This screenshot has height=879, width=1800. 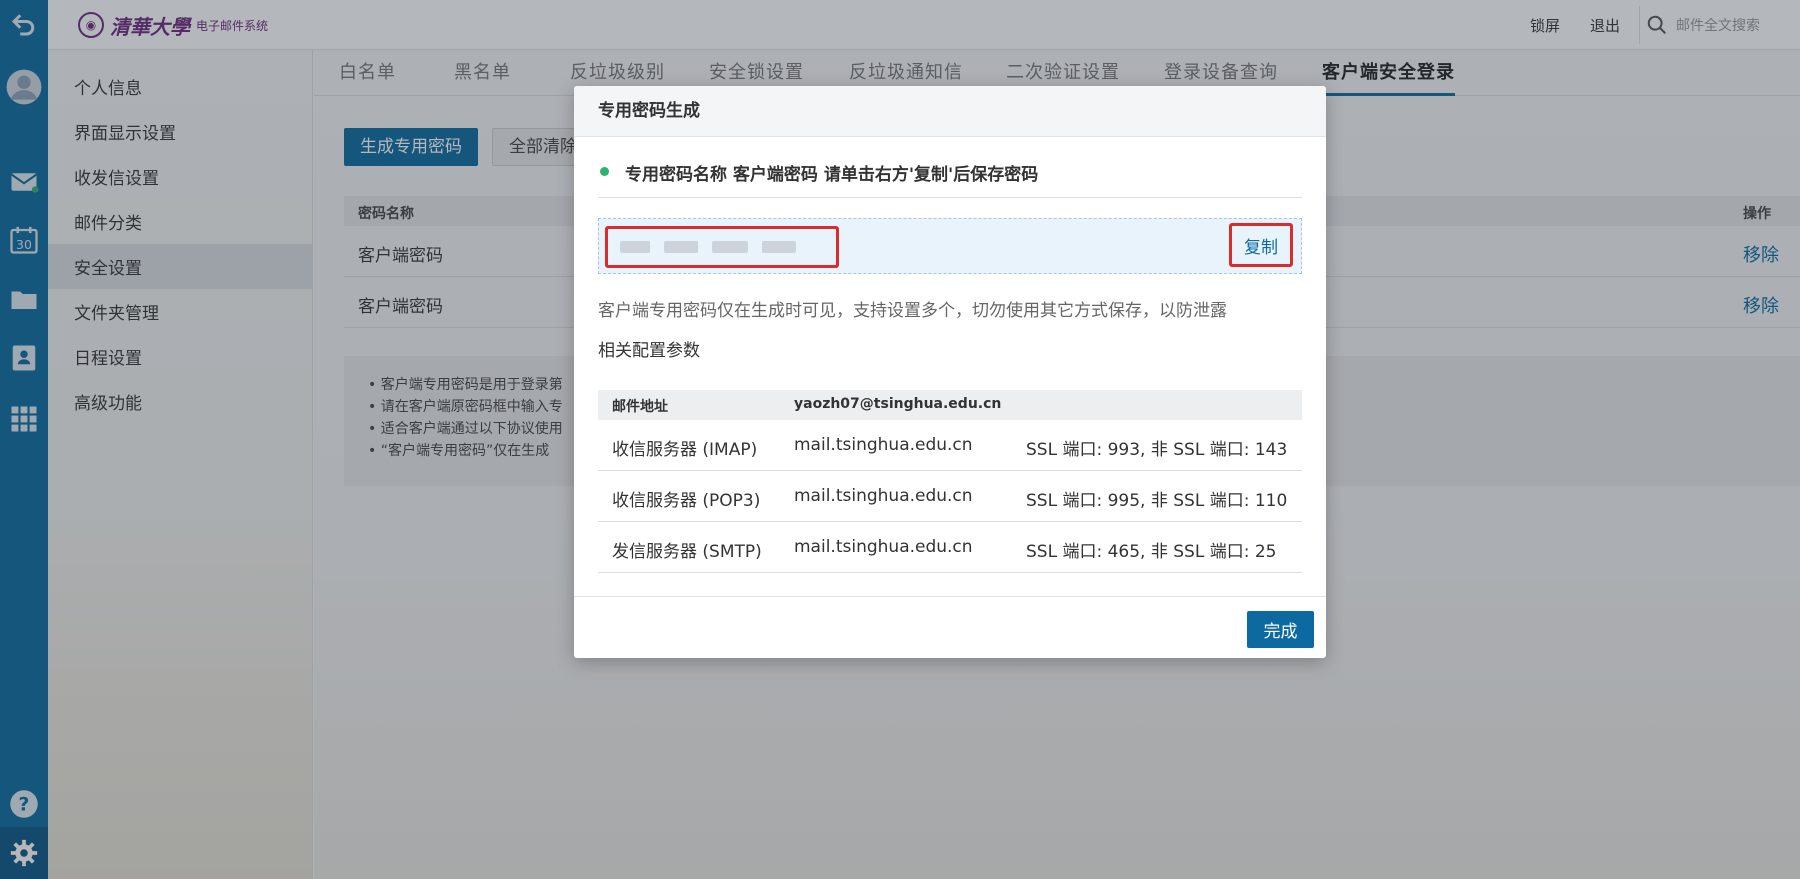 I want to click on copy-button: 复制, so click(x=1261, y=245).